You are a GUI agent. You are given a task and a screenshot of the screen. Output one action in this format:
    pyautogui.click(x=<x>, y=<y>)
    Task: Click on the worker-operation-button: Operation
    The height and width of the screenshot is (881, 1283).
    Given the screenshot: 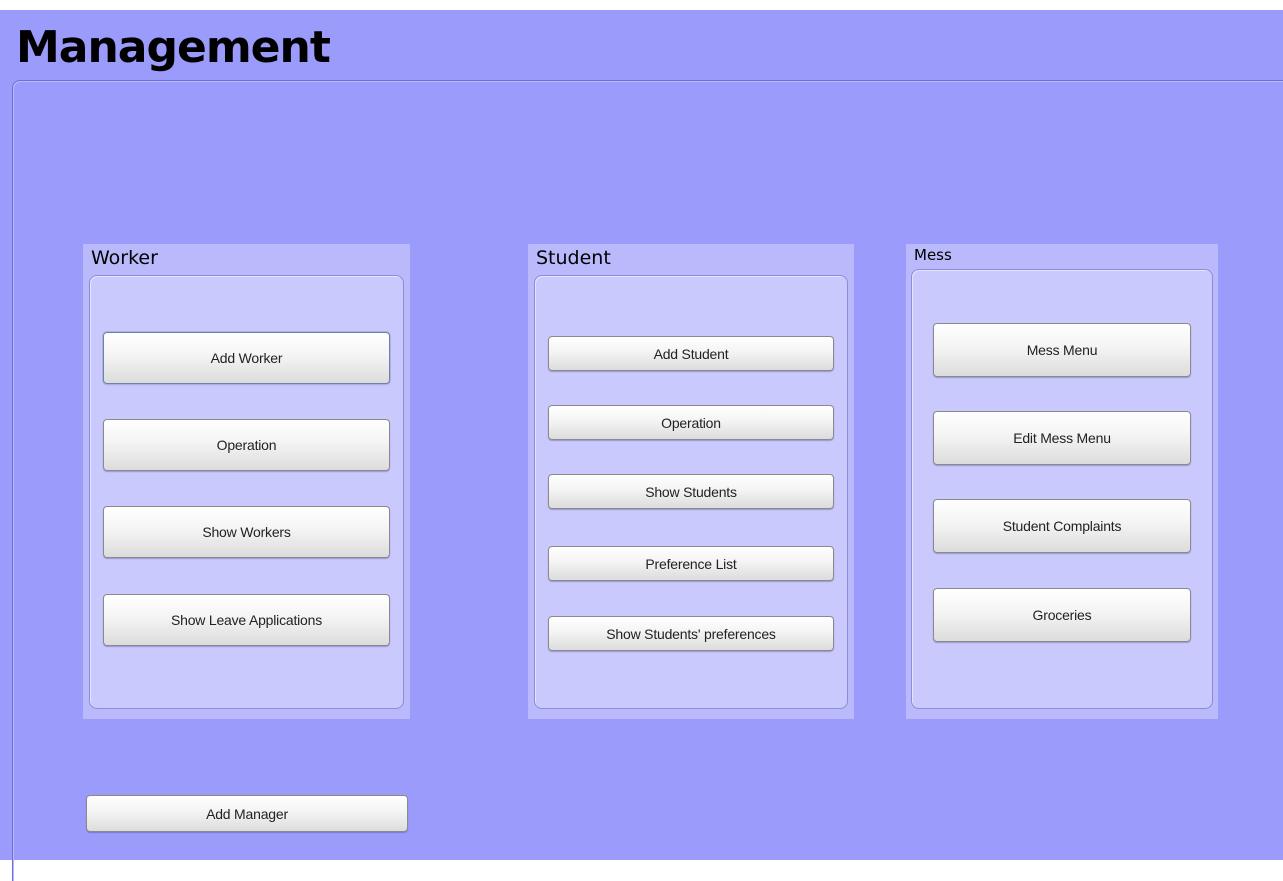 What is the action you would take?
    pyautogui.click(x=246, y=445)
    